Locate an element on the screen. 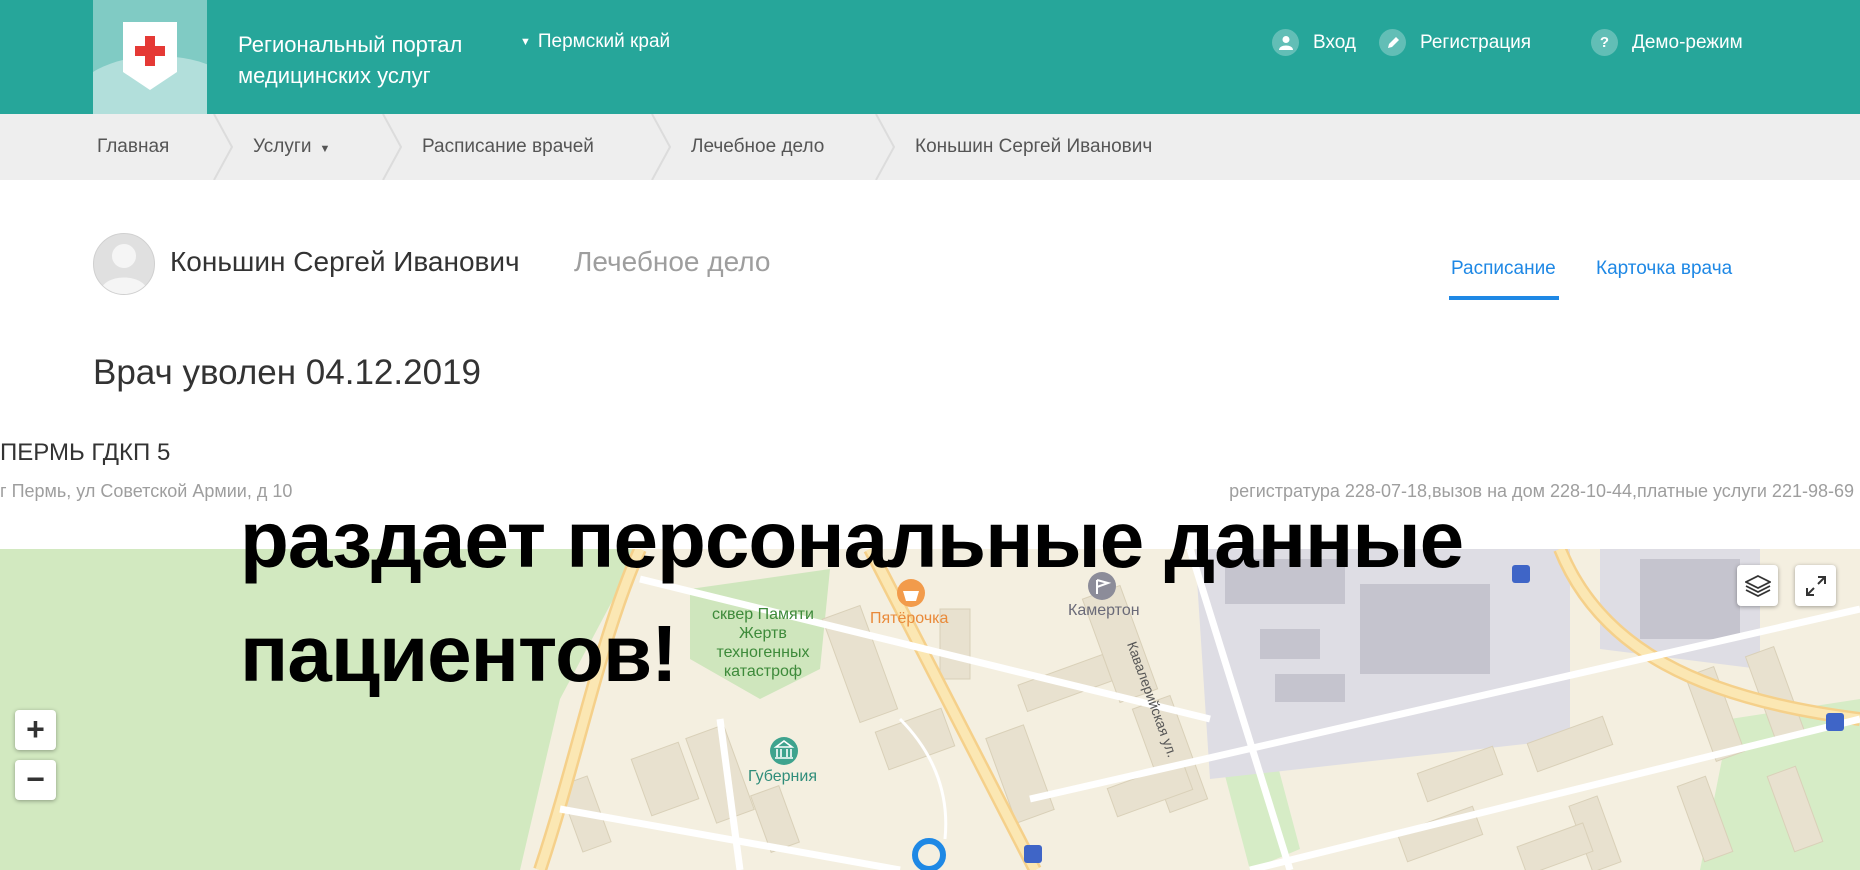 The width and height of the screenshot is (1860, 870). expand-icon is located at coordinates (1815, 585).